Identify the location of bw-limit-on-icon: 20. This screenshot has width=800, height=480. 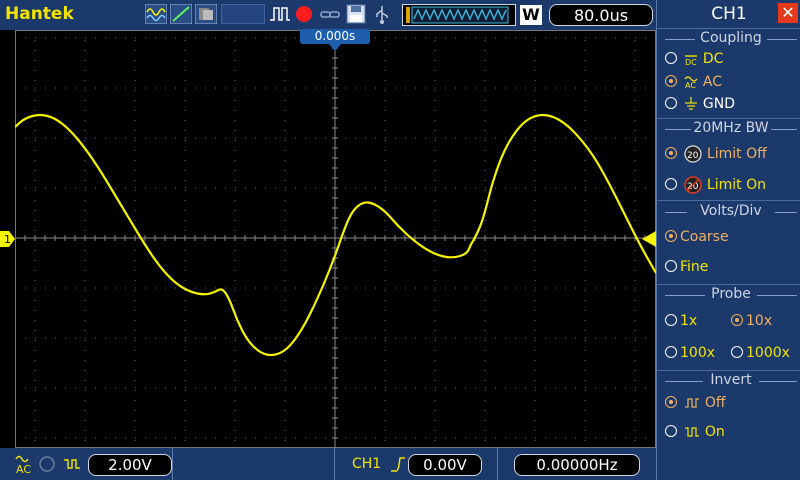
(693, 185).